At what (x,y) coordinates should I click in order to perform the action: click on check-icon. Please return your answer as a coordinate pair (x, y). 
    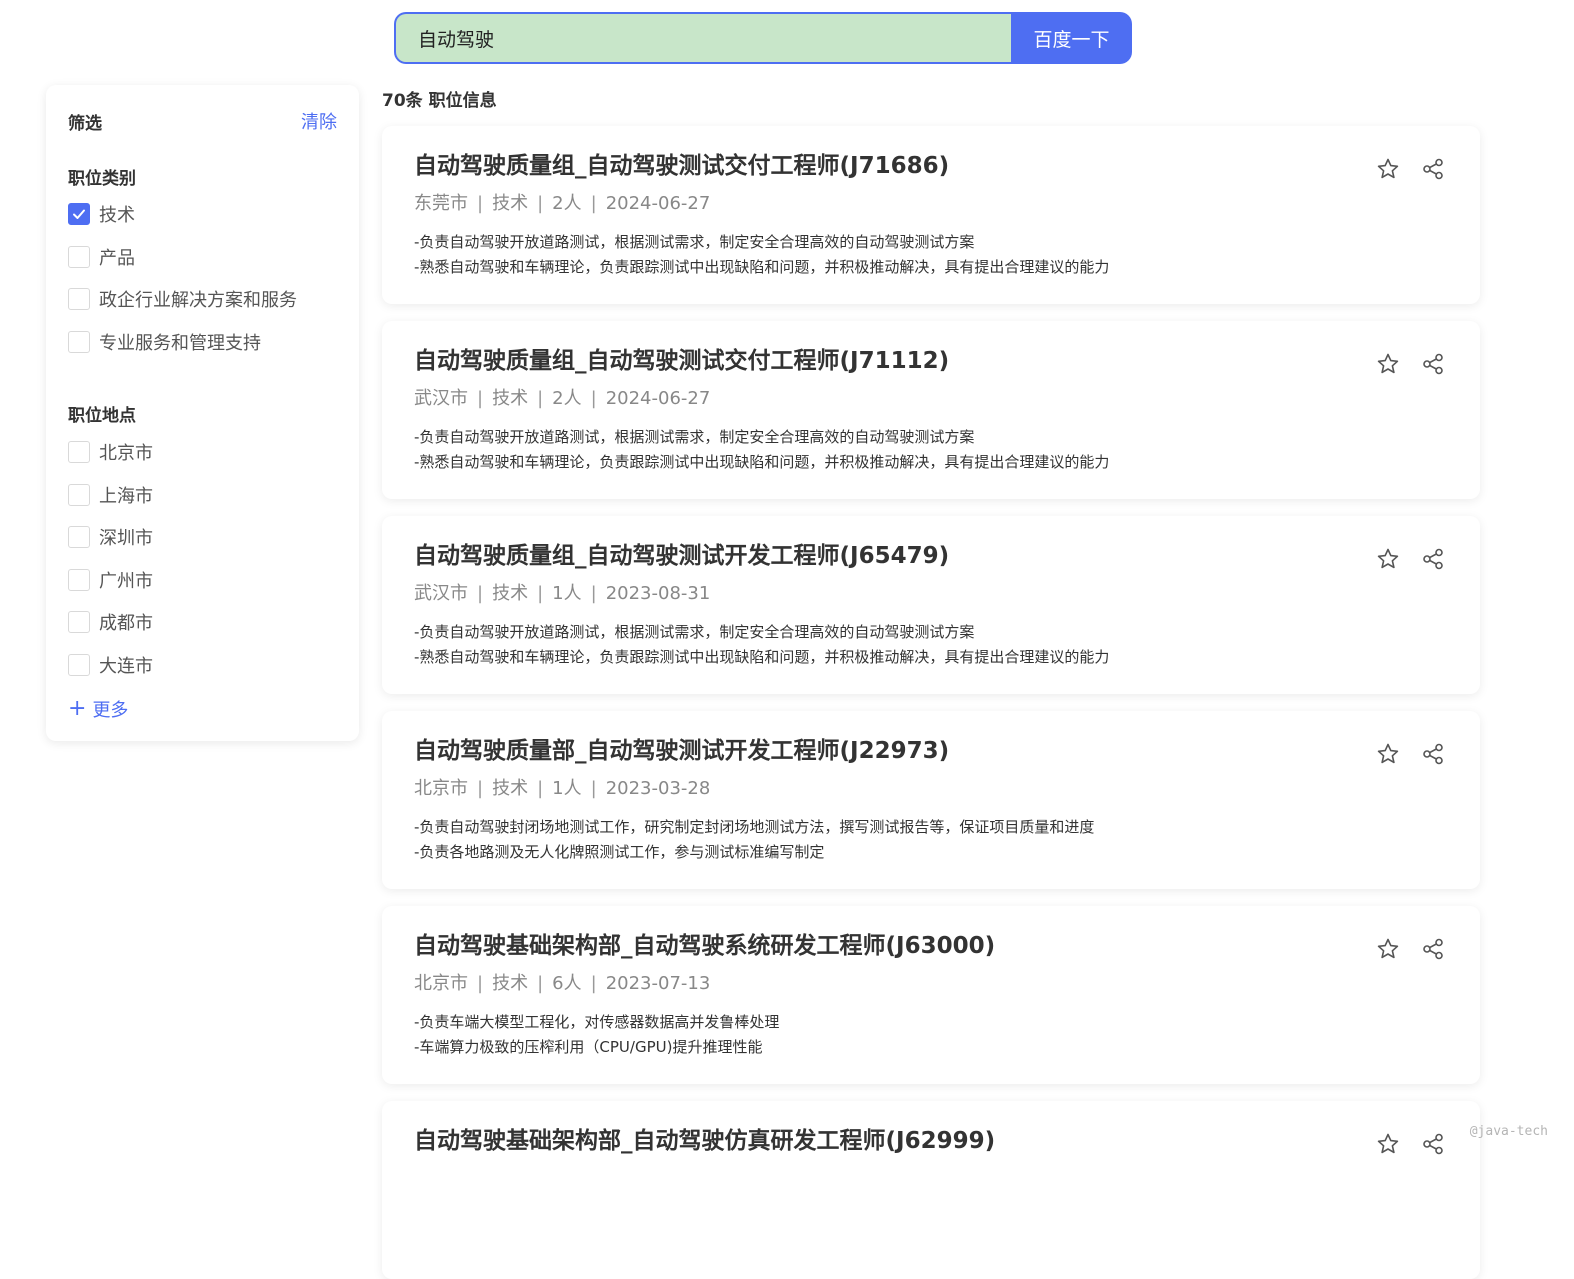
    Looking at the image, I should click on (79, 214).